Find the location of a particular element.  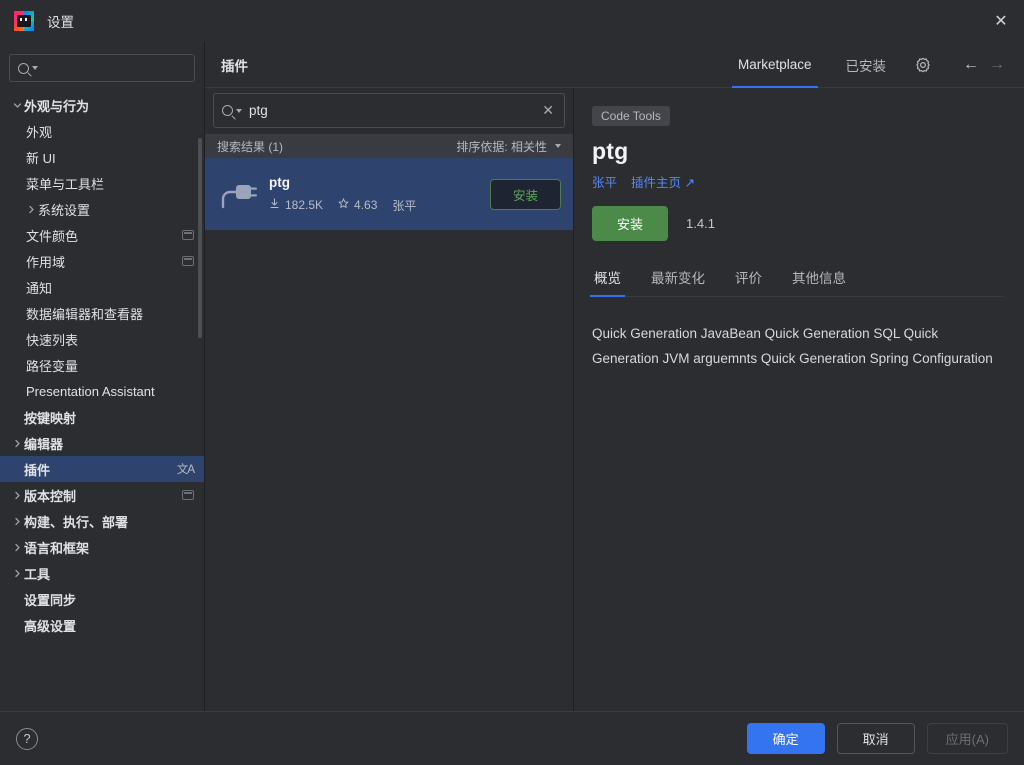

plugin-list-install-button: 安装 is located at coordinates (525, 194).